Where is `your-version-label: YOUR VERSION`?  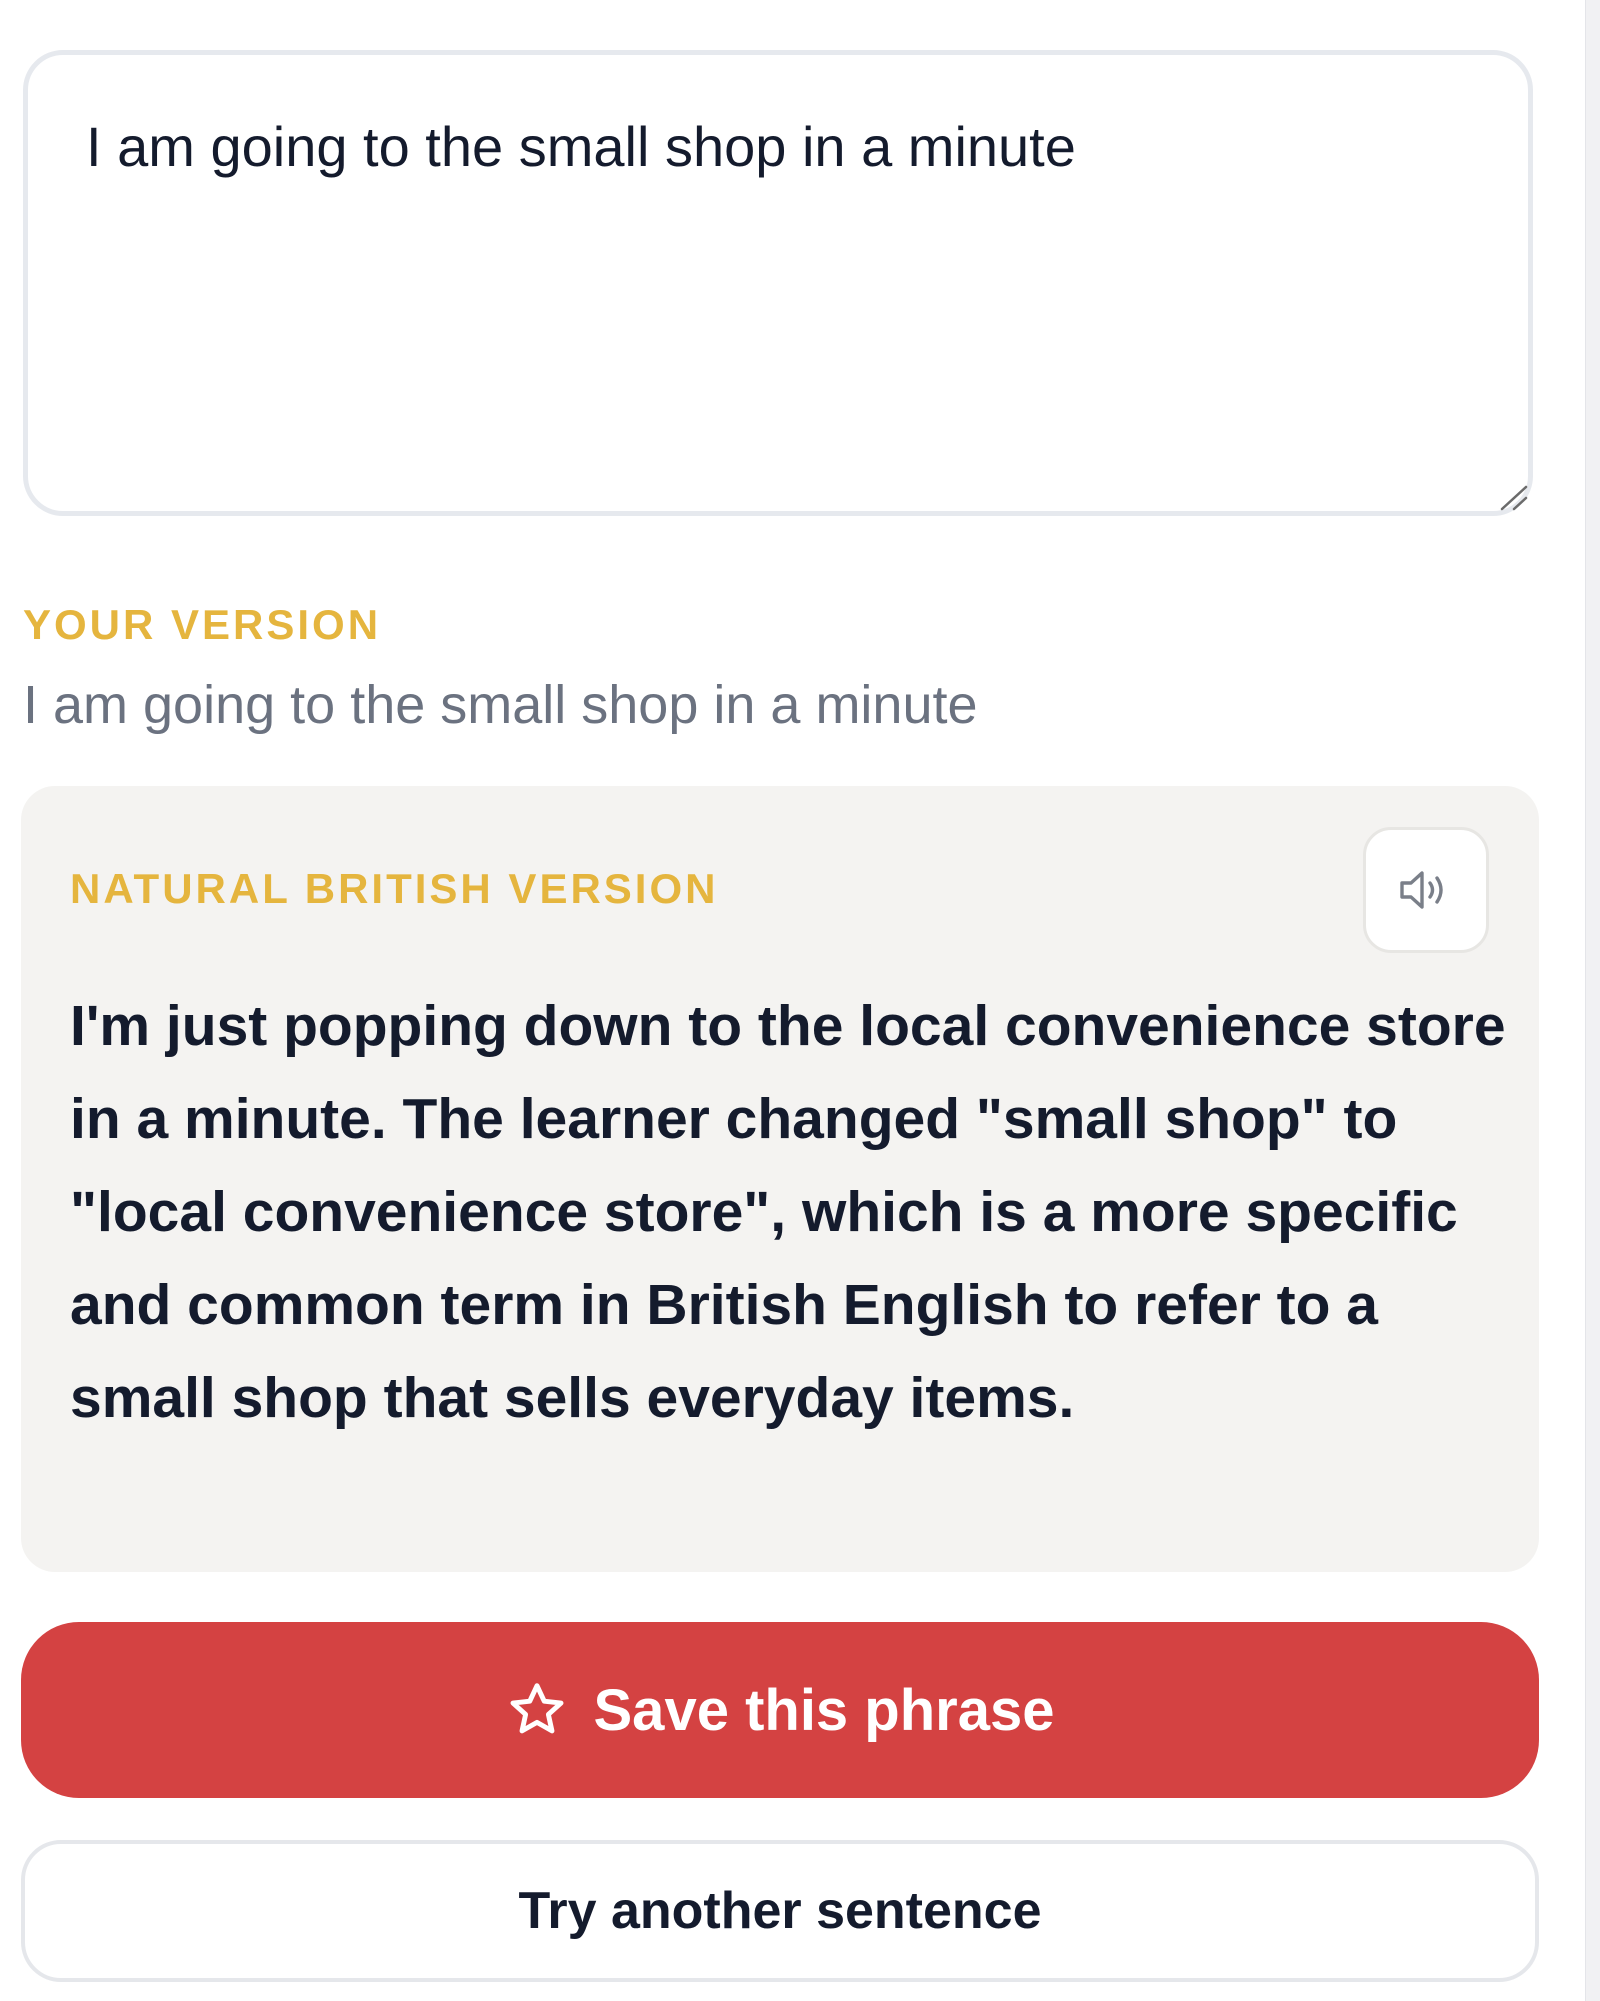
your-version-label: YOUR VERSION is located at coordinates (202, 624).